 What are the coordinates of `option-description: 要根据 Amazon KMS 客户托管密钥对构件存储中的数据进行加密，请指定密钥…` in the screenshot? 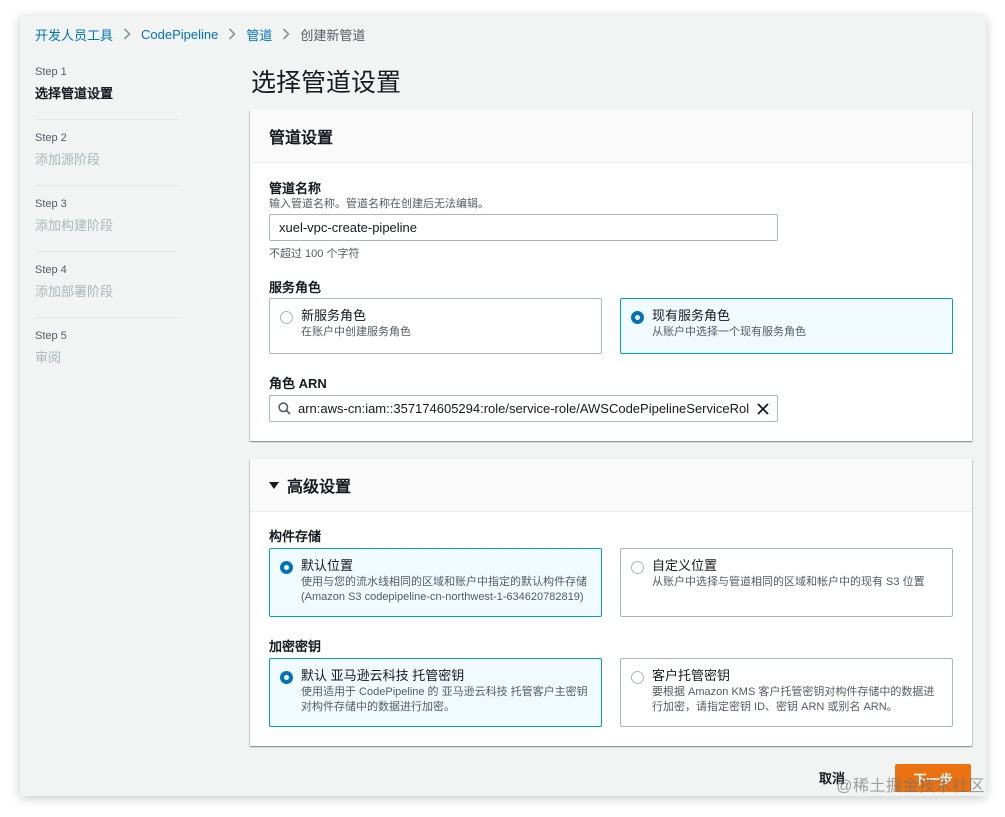 It's located at (793, 699).